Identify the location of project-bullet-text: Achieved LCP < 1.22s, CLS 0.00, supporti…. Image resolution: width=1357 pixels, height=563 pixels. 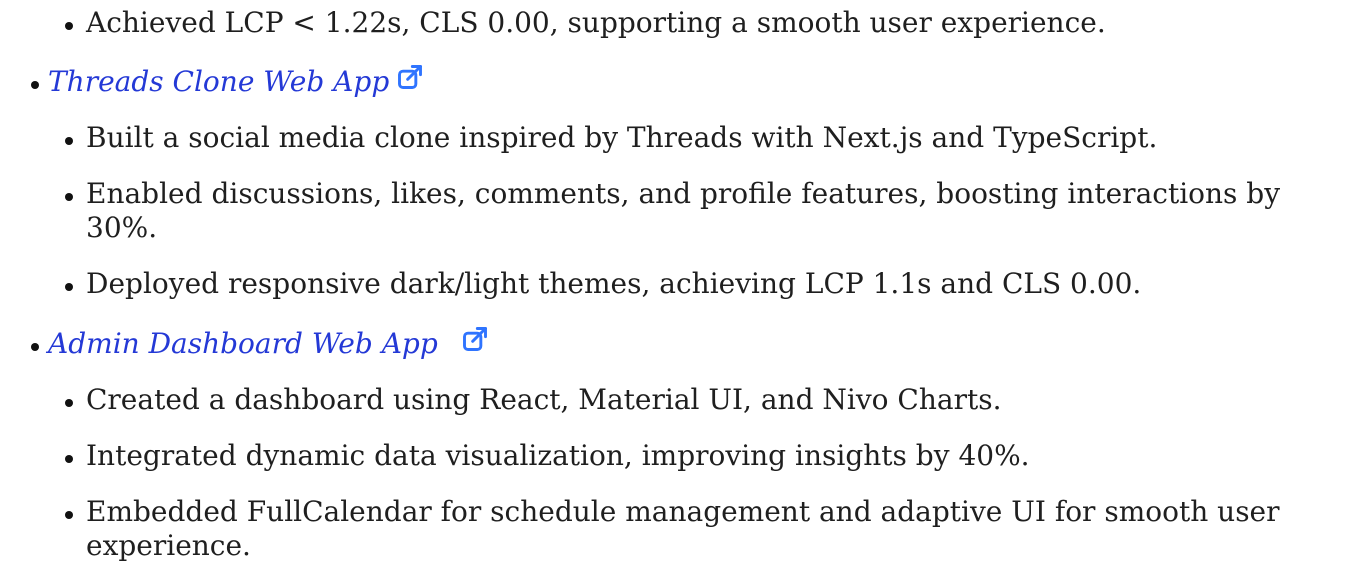
(596, 22).